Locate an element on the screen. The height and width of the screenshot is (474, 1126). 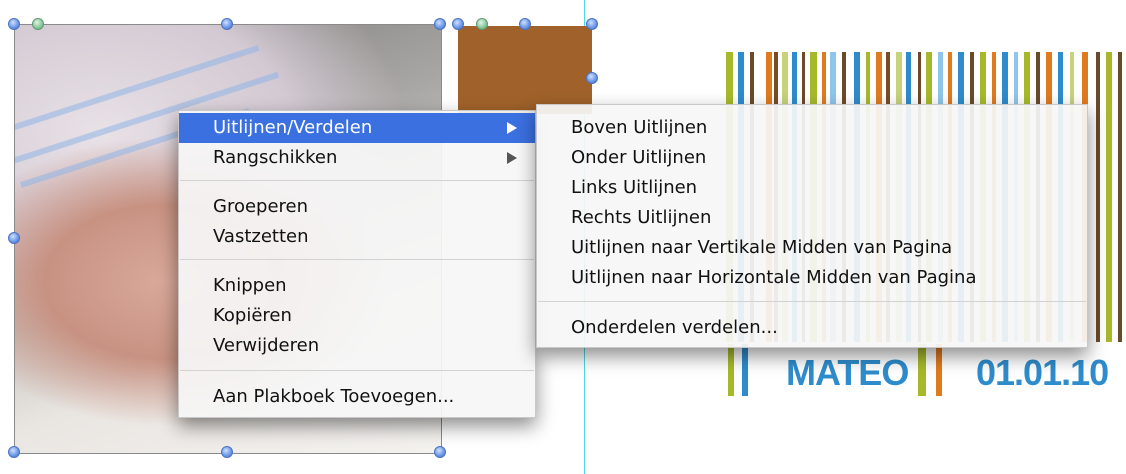
menu-item-label: Vastzetten is located at coordinates (261, 236).